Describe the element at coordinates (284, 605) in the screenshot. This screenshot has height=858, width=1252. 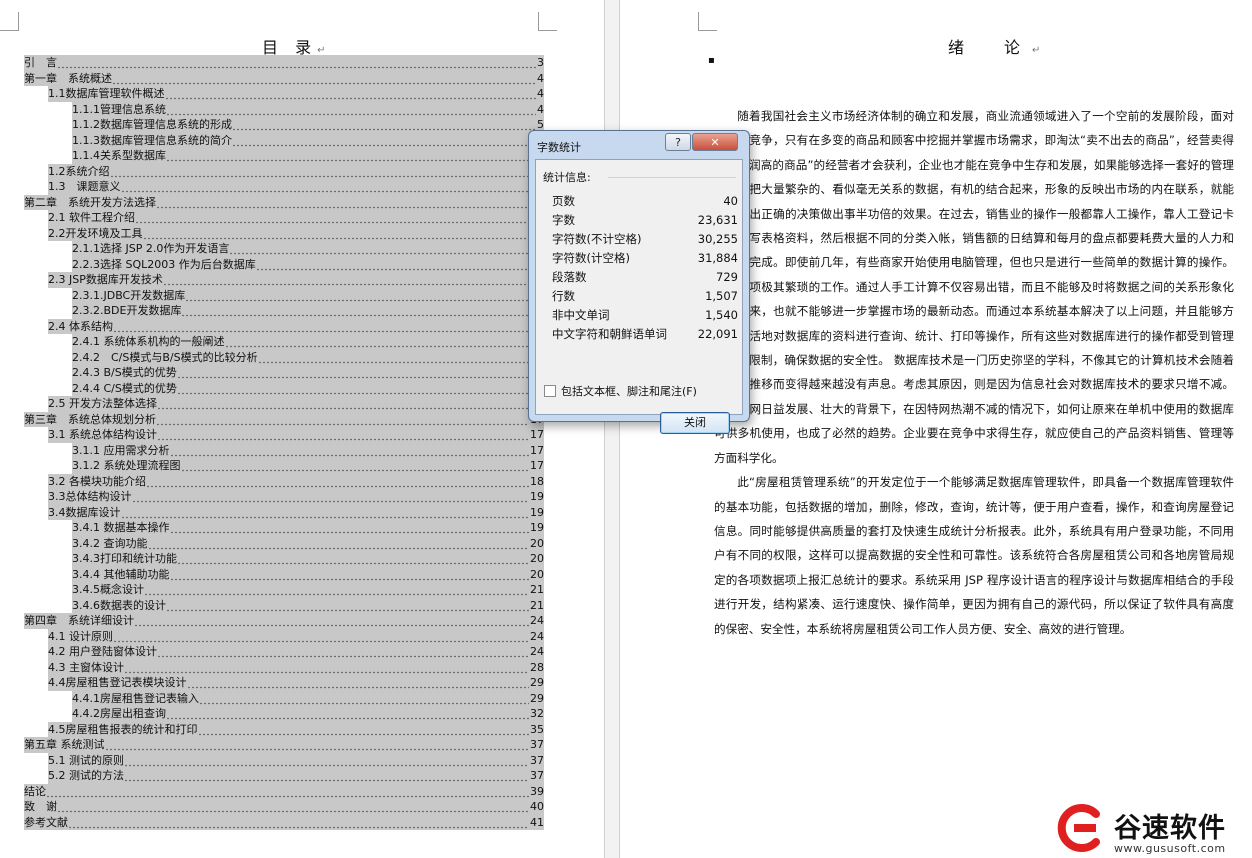
I see `toc-entry: 3.4.6数据表的设计 21` at that location.